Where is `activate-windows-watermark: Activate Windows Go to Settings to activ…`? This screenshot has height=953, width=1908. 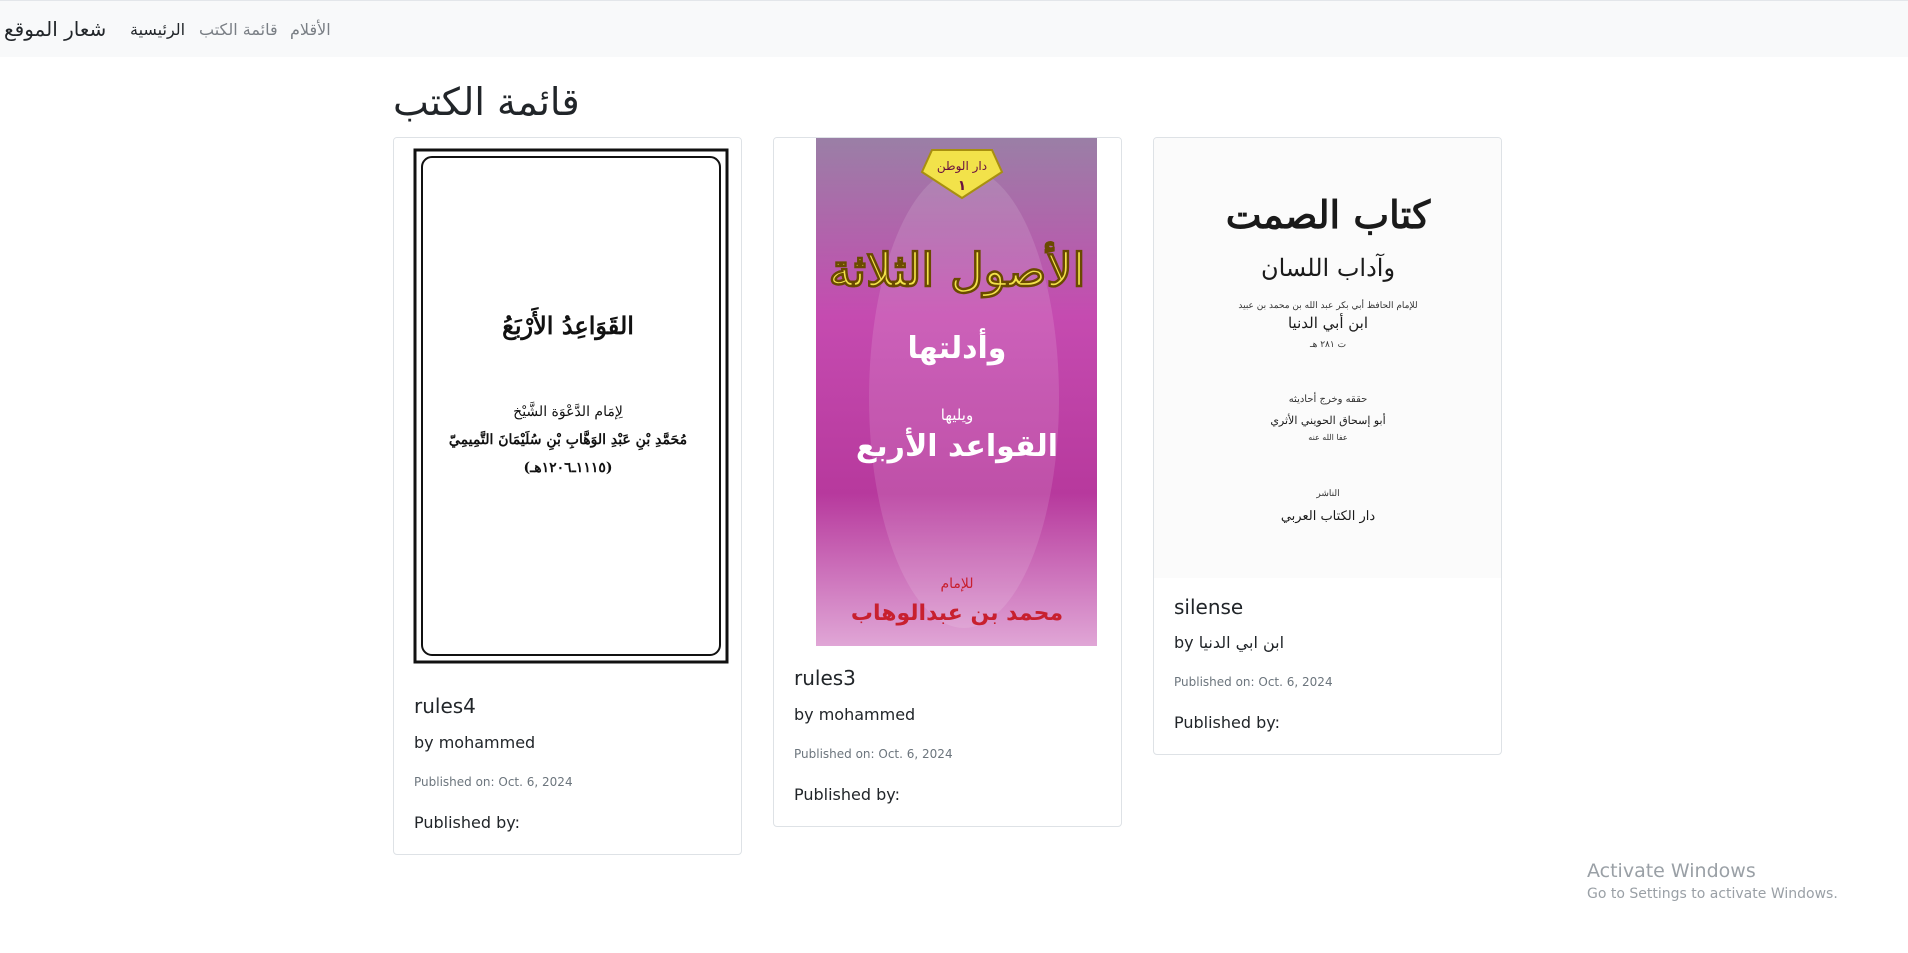
activate-windows-watermark: Activate Windows Go to Settings to activ… is located at coordinates (1712, 881).